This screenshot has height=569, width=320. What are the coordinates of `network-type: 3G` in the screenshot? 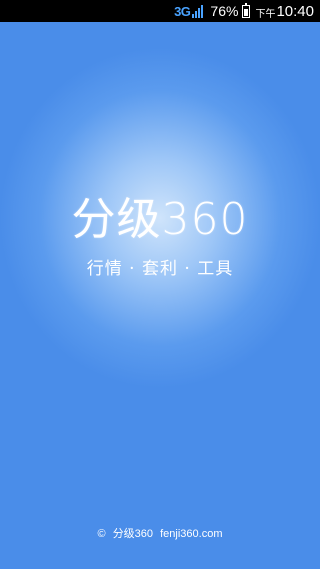 It's located at (182, 11).